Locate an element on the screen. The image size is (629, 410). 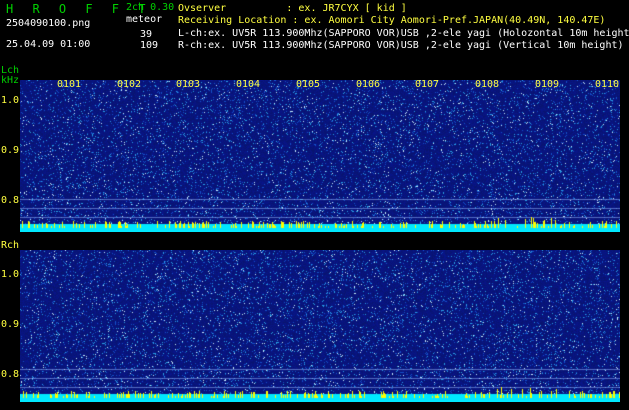
time-label: 0107 is located at coordinates (427, 84).